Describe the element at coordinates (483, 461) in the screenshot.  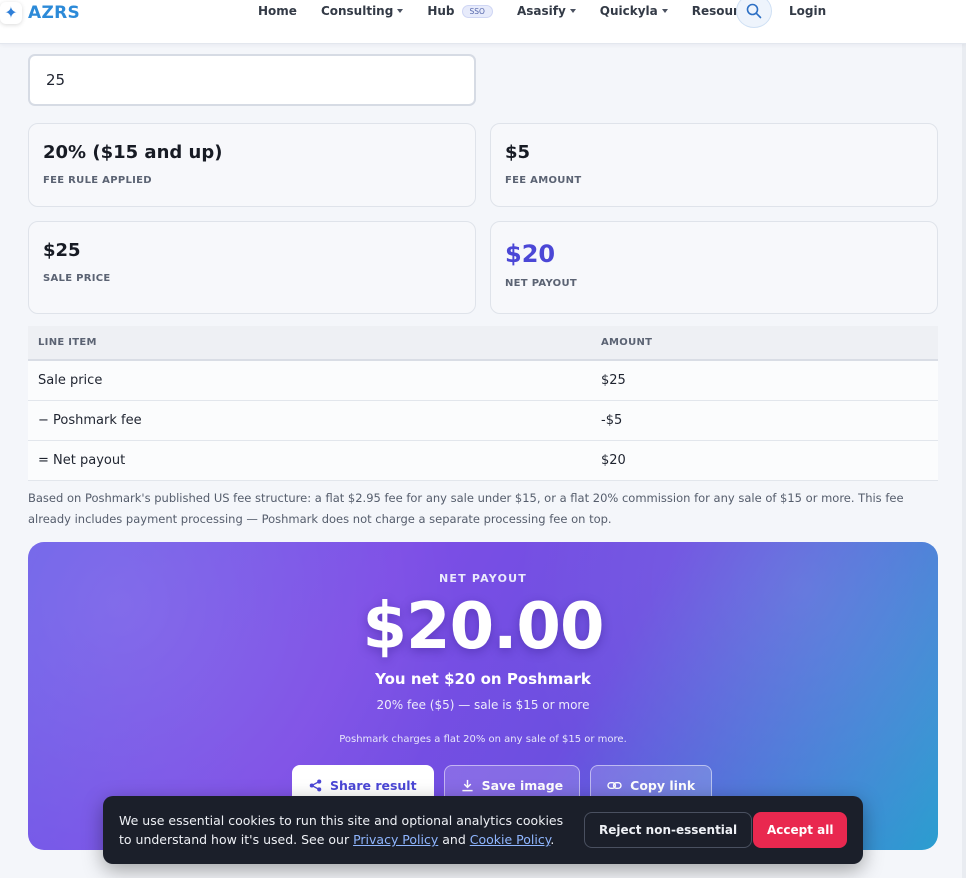
I see `table-row: = Net payout $20` at that location.